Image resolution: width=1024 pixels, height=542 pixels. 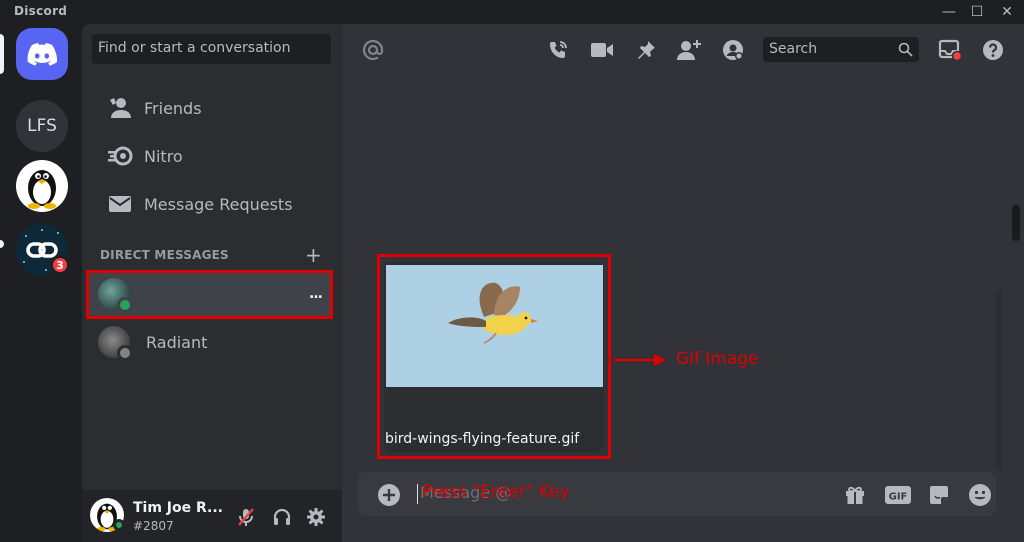 I want to click on server-linux, so click(x=42, y=186).